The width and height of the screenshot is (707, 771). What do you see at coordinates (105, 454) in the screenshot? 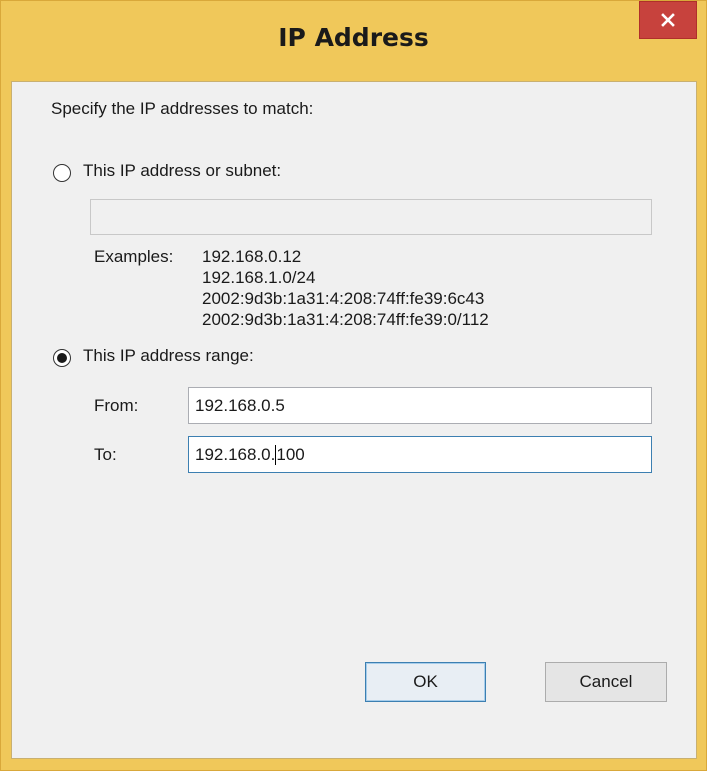
I see `to-label: To:` at bounding box center [105, 454].